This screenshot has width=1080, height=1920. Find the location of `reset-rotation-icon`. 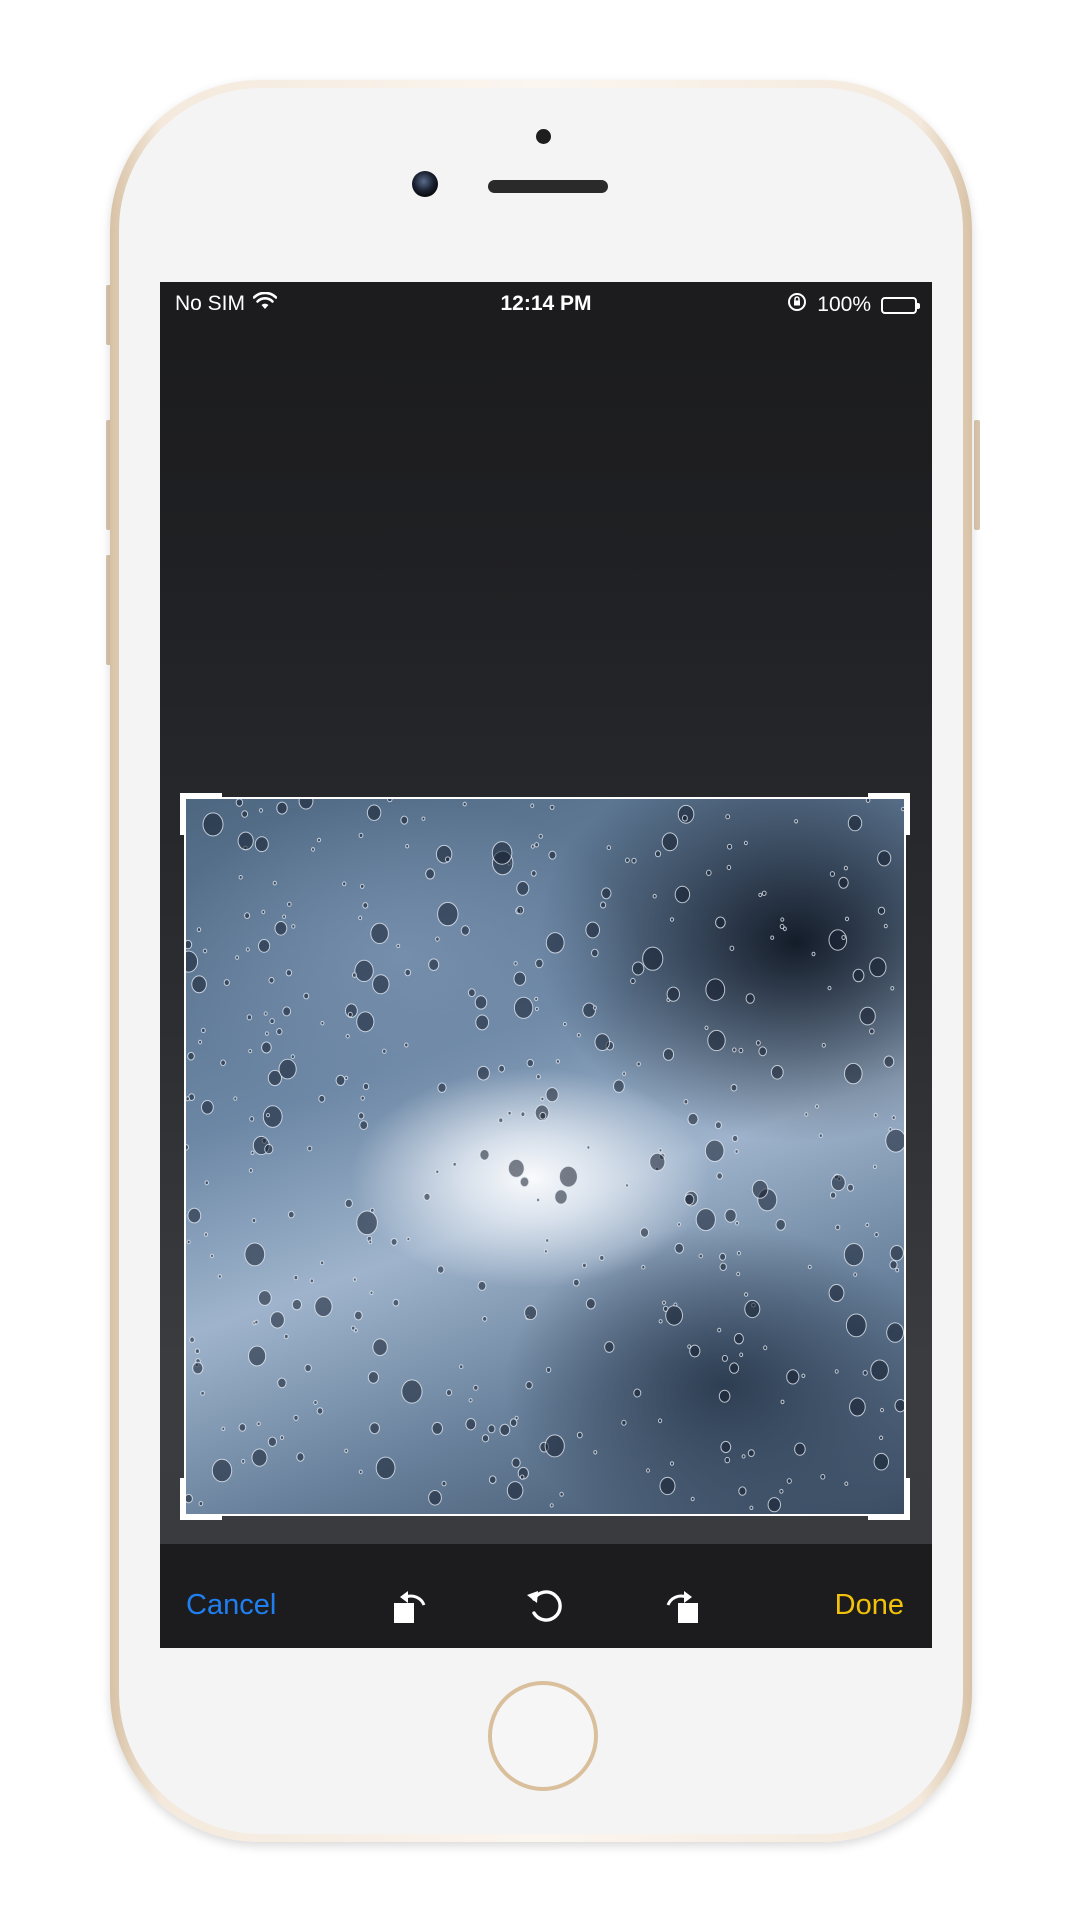

reset-rotation-icon is located at coordinates (546, 1605).